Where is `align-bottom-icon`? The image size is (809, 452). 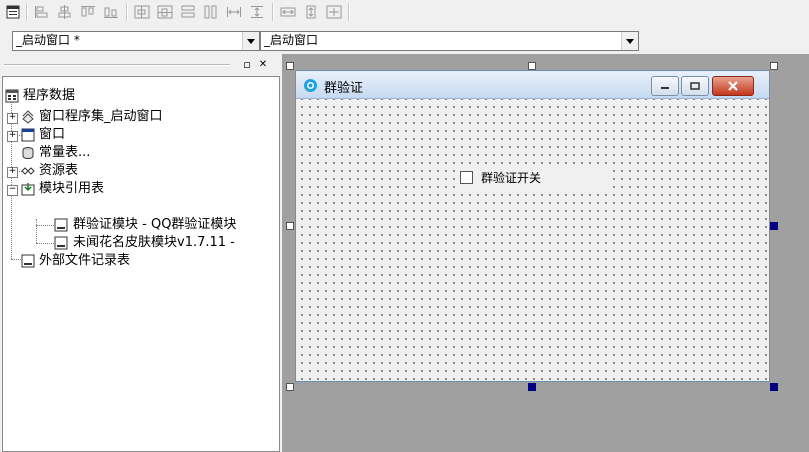
align-bottom-icon is located at coordinates (111, 12).